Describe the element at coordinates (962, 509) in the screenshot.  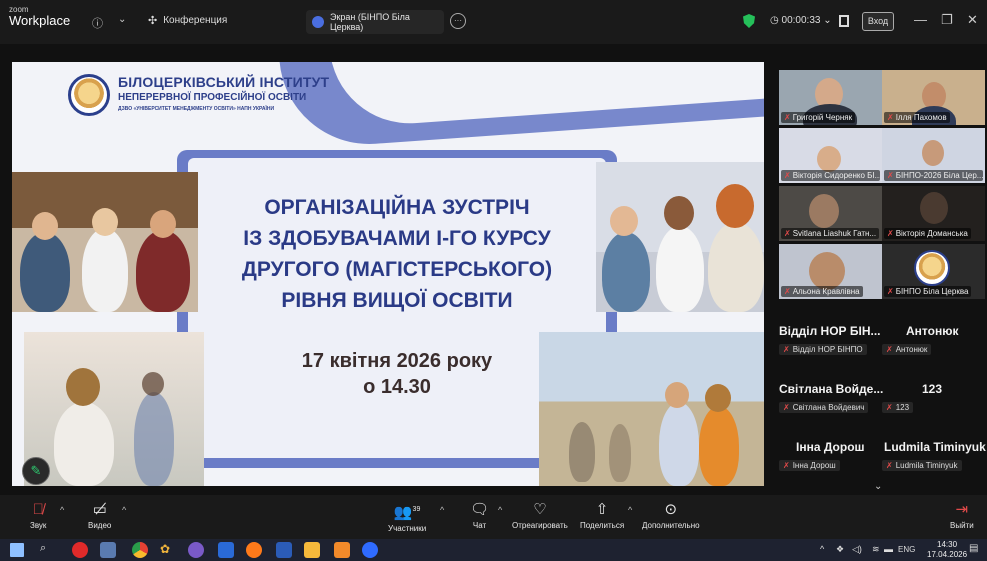
I see `leave-icon: ⇥` at that location.